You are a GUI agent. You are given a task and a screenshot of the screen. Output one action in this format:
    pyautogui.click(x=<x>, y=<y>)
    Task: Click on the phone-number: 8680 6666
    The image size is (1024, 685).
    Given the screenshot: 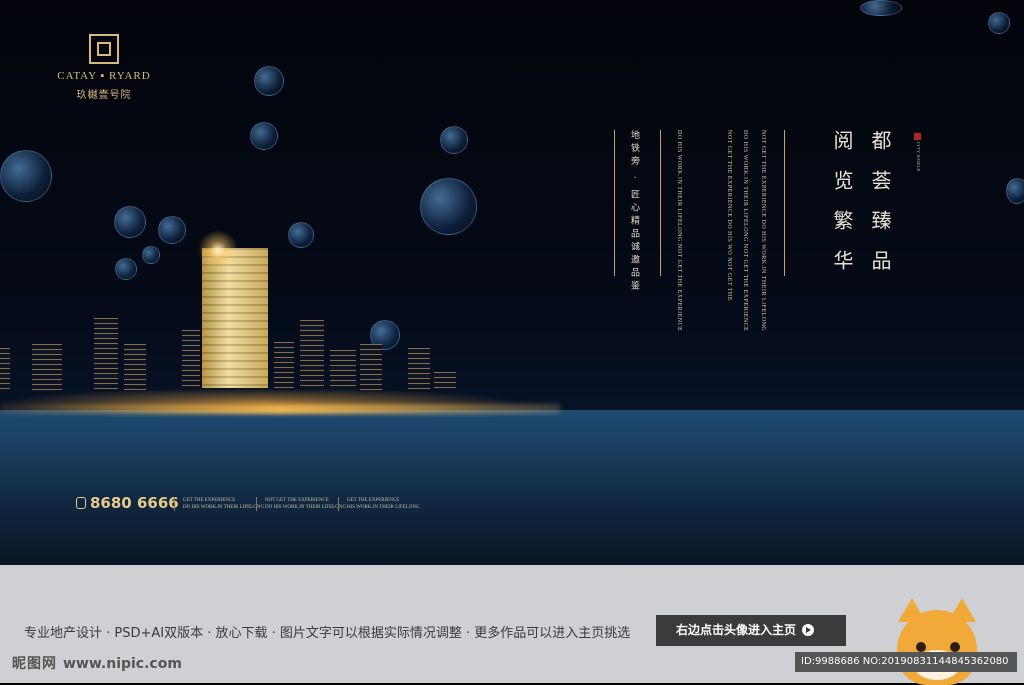 What is the action you would take?
    pyautogui.click(x=127, y=503)
    